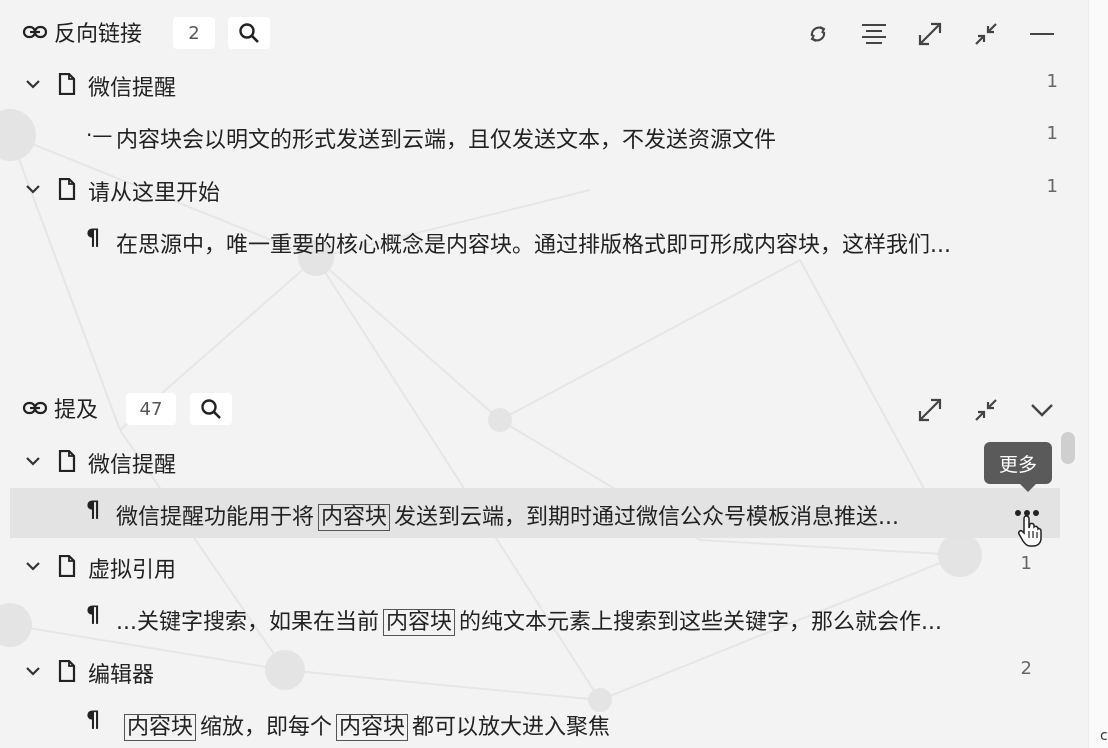  Describe the element at coordinates (247, 622) in the screenshot. I see `text-segment: ...关键字搜索，如果在当前` at that location.